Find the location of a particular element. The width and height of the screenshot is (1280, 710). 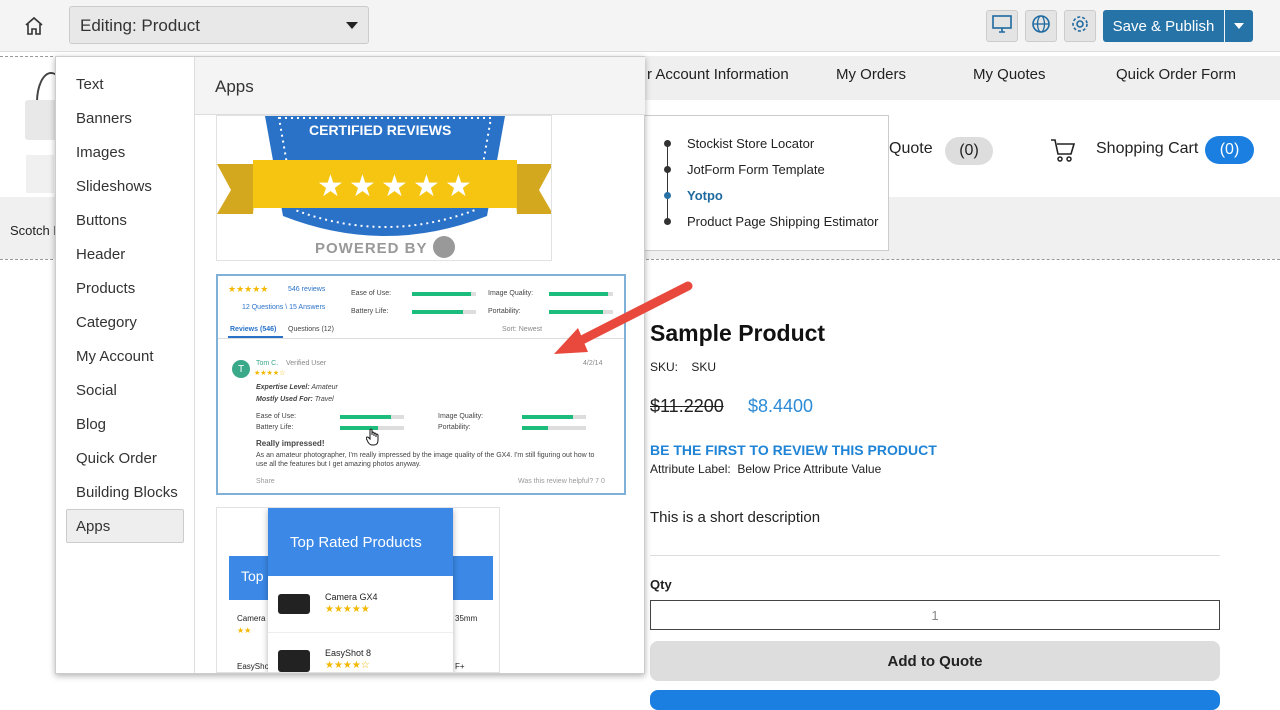

top-rated-title: Top Rated Products is located at coordinates (356, 542).